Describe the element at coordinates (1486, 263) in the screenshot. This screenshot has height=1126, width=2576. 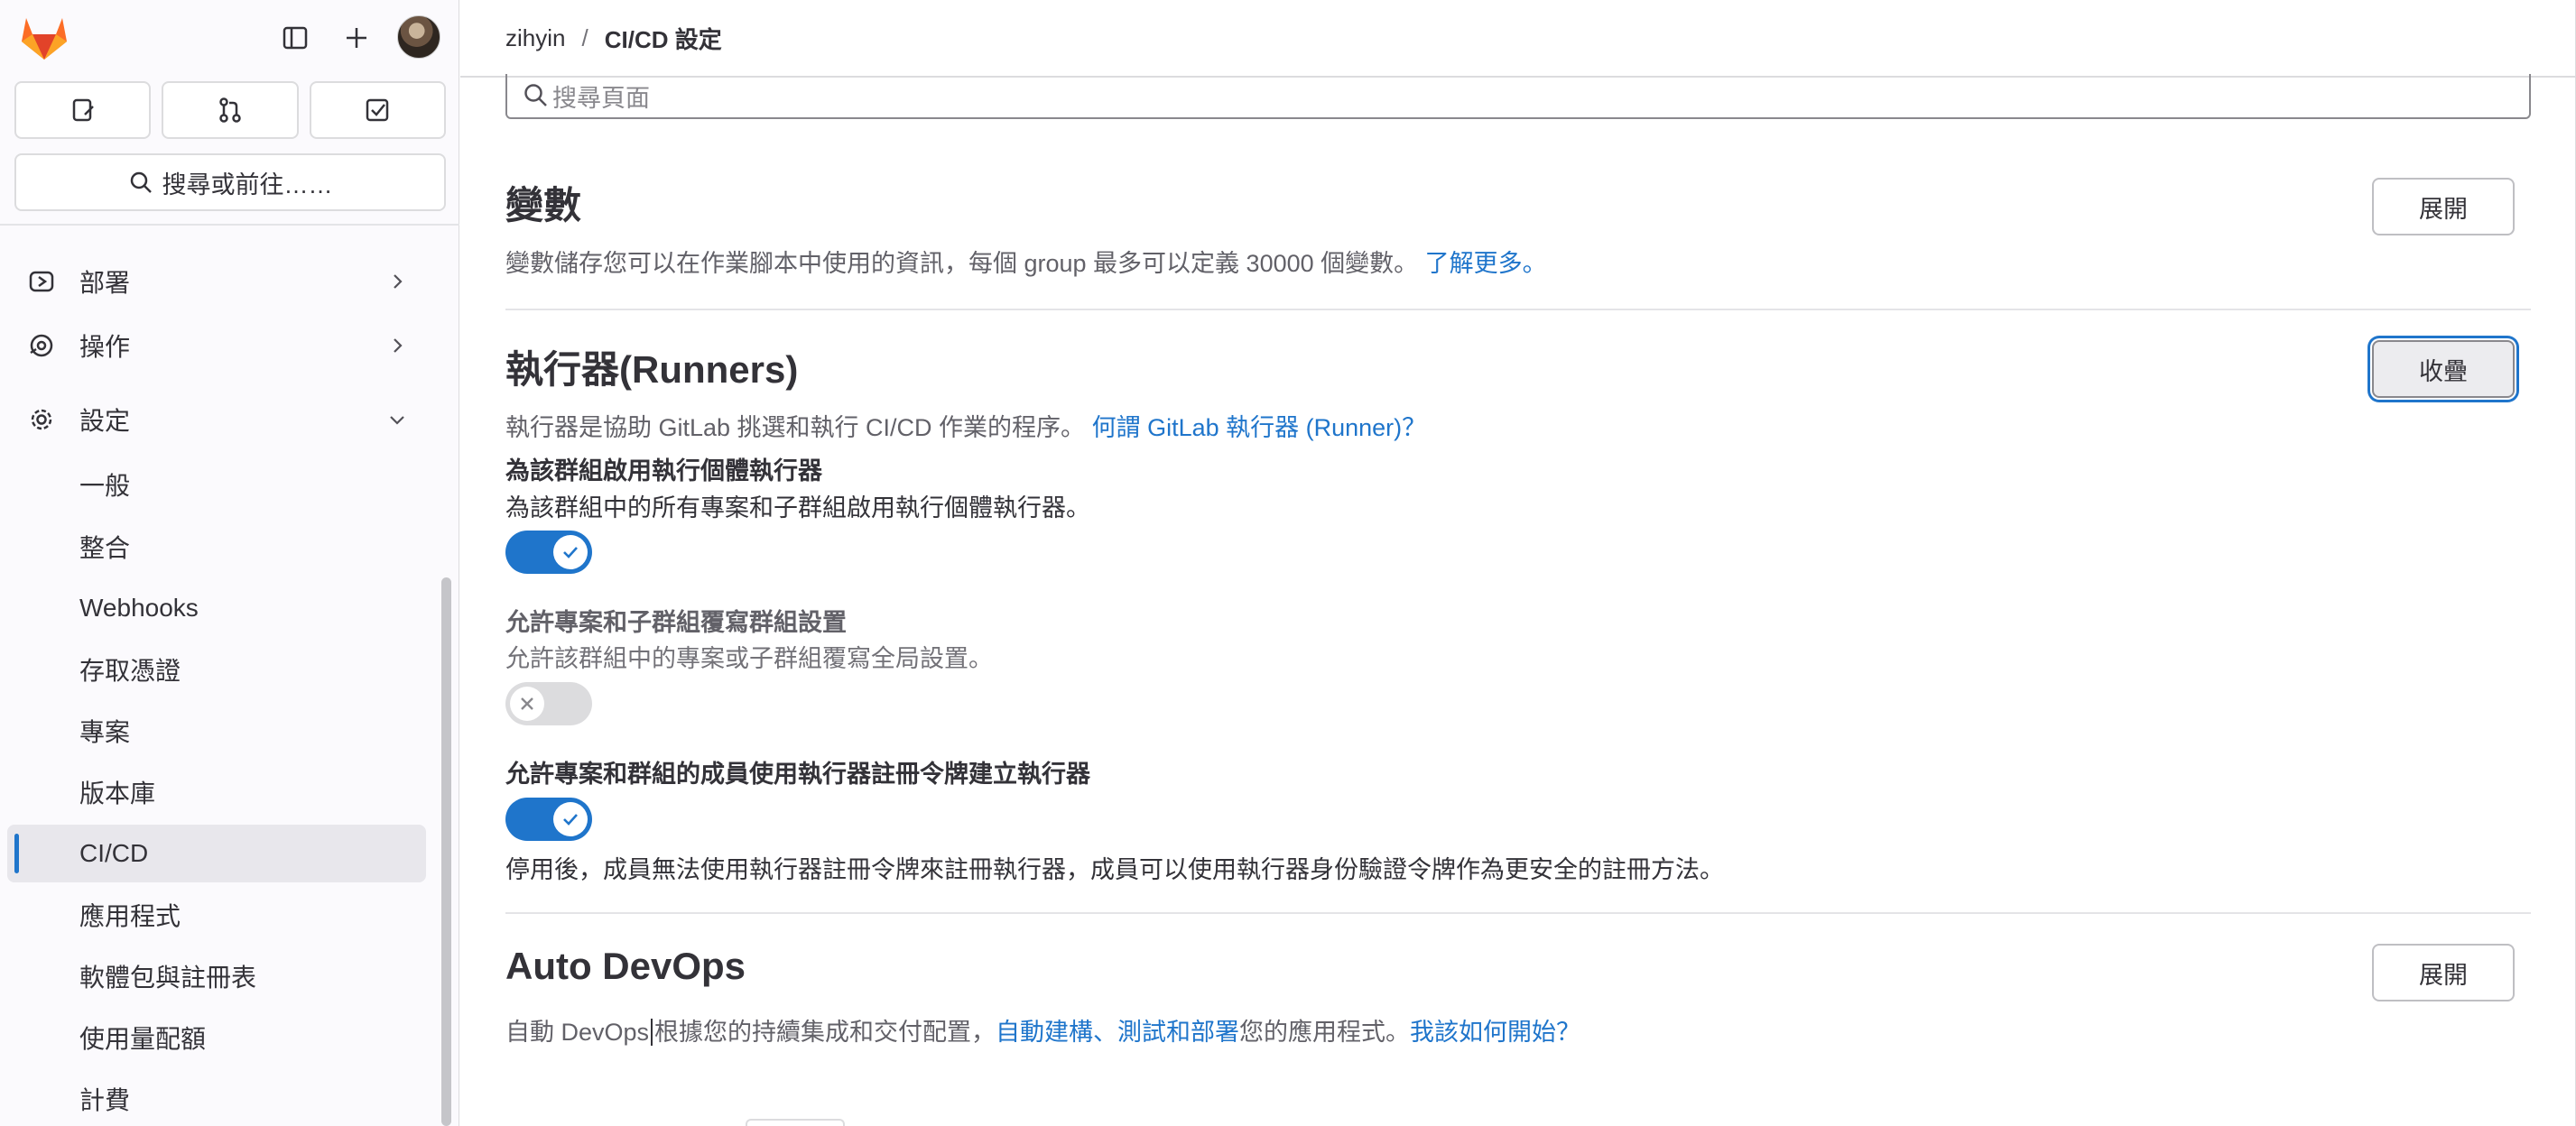
I see `variables-learn-more-link: 了解更多。` at that location.